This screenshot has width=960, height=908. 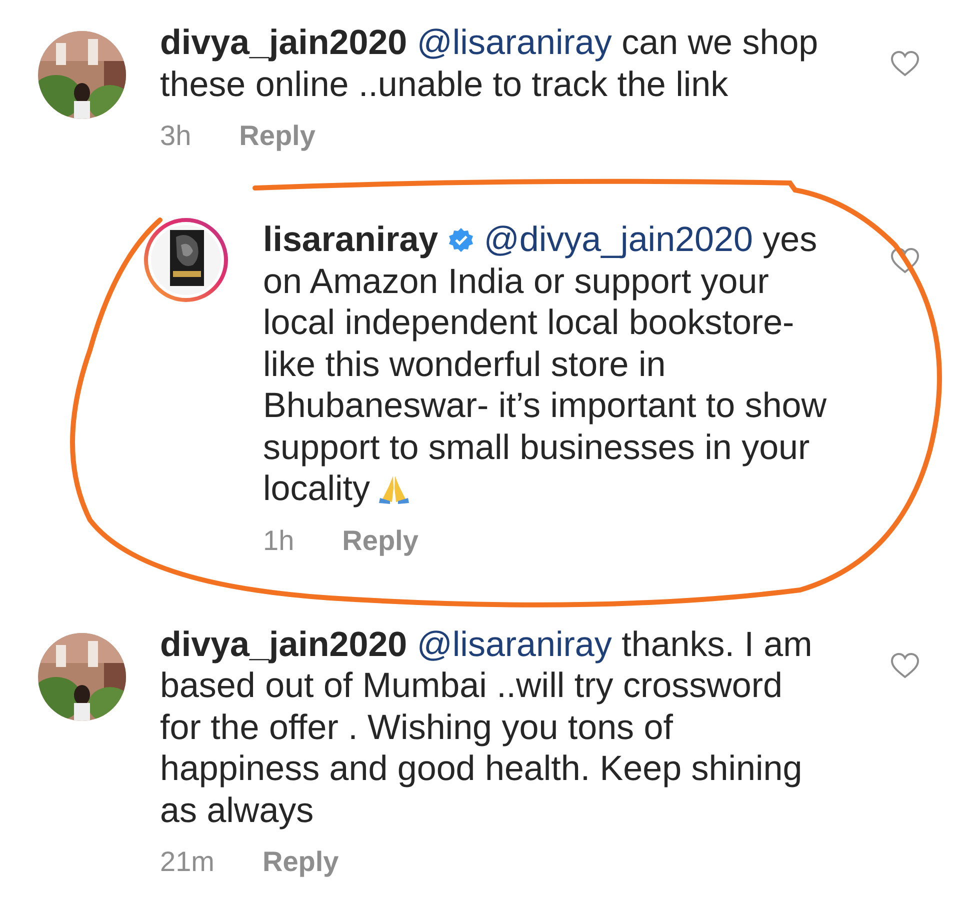 What do you see at coordinates (187, 862) in the screenshot?
I see `comment-time: 21m` at bounding box center [187, 862].